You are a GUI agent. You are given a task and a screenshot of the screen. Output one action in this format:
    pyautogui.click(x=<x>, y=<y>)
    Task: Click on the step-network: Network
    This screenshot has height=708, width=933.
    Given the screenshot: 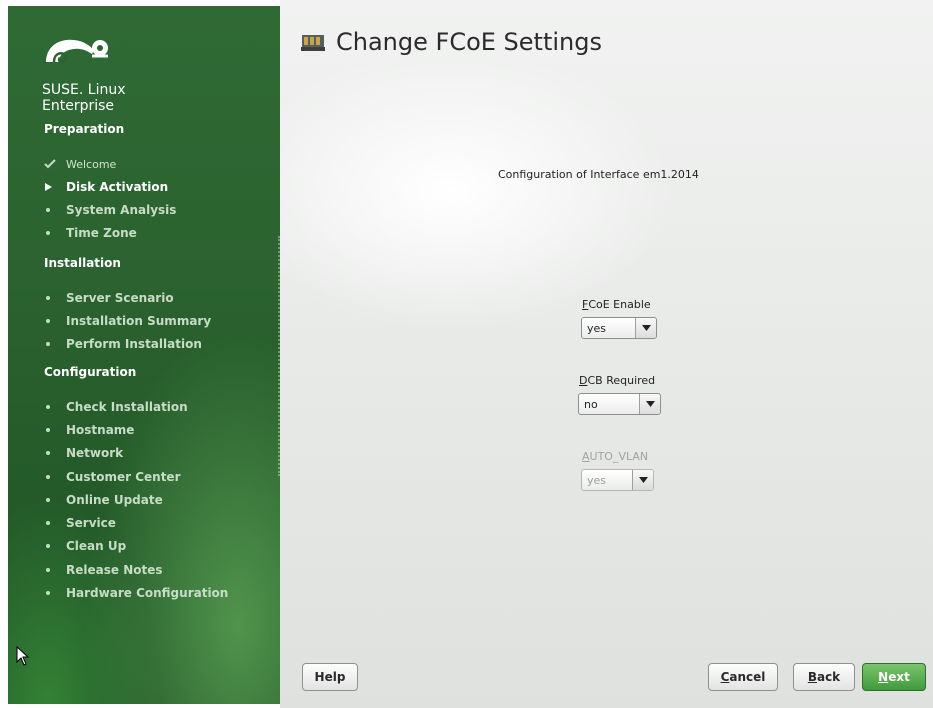 What is the action you would take?
    pyautogui.click(x=83, y=453)
    